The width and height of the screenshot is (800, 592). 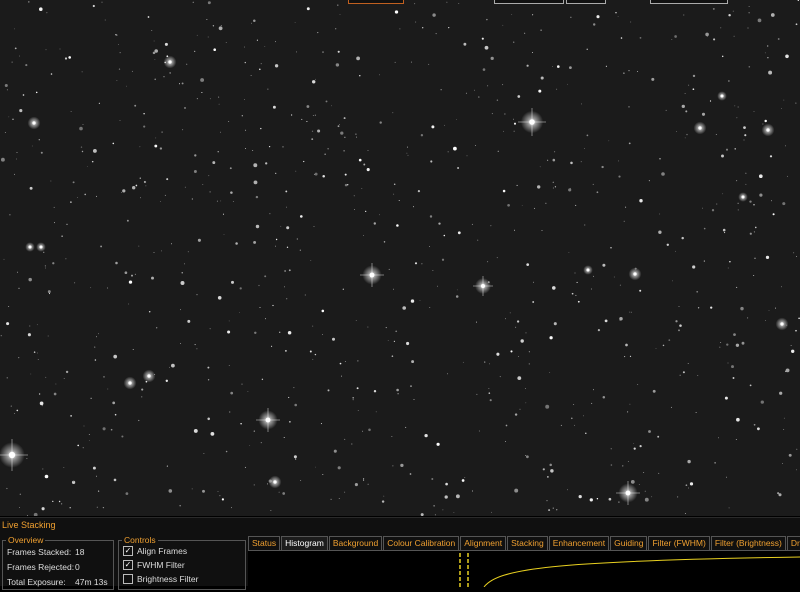 What do you see at coordinates (264, 543) in the screenshot?
I see `tab-status: Status` at bounding box center [264, 543].